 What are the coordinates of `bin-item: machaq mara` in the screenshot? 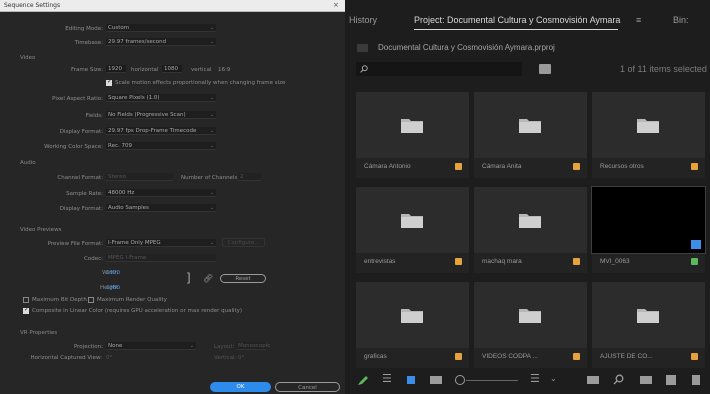 It's located at (530, 230).